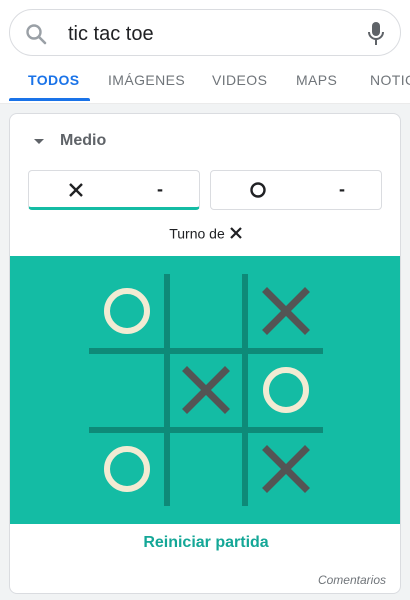 The width and height of the screenshot is (410, 600). What do you see at coordinates (111, 34) in the screenshot?
I see `search-input: tic tac toe` at bounding box center [111, 34].